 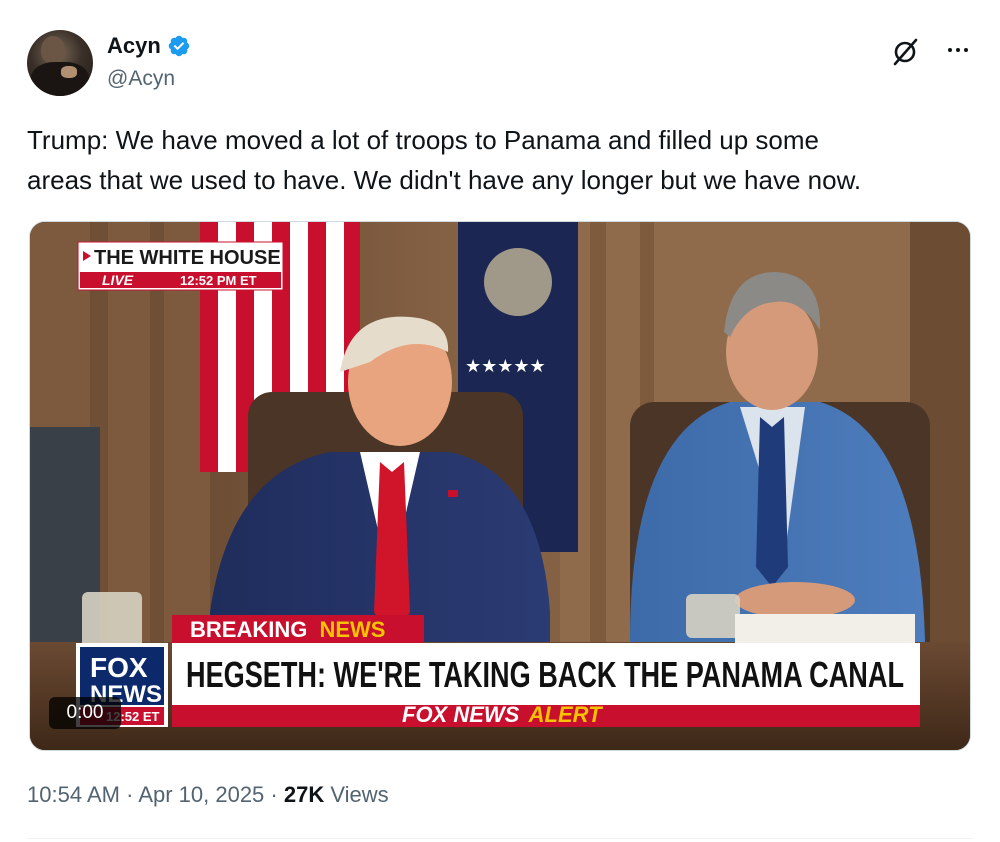 What do you see at coordinates (187, 258) in the screenshot?
I see `bug-title: THE WHITE HOUSE` at bounding box center [187, 258].